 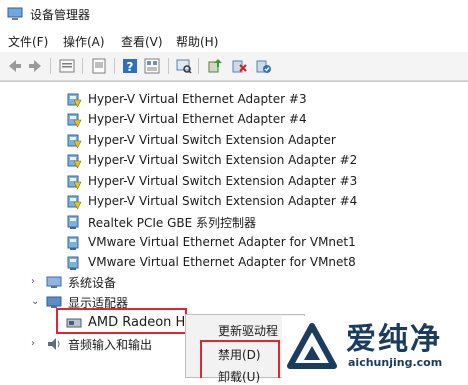 What do you see at coordinates (110, 345) in the screenshot?
I see `tree-node-label: 音频输入和输出` at bounding box center [110, 345].